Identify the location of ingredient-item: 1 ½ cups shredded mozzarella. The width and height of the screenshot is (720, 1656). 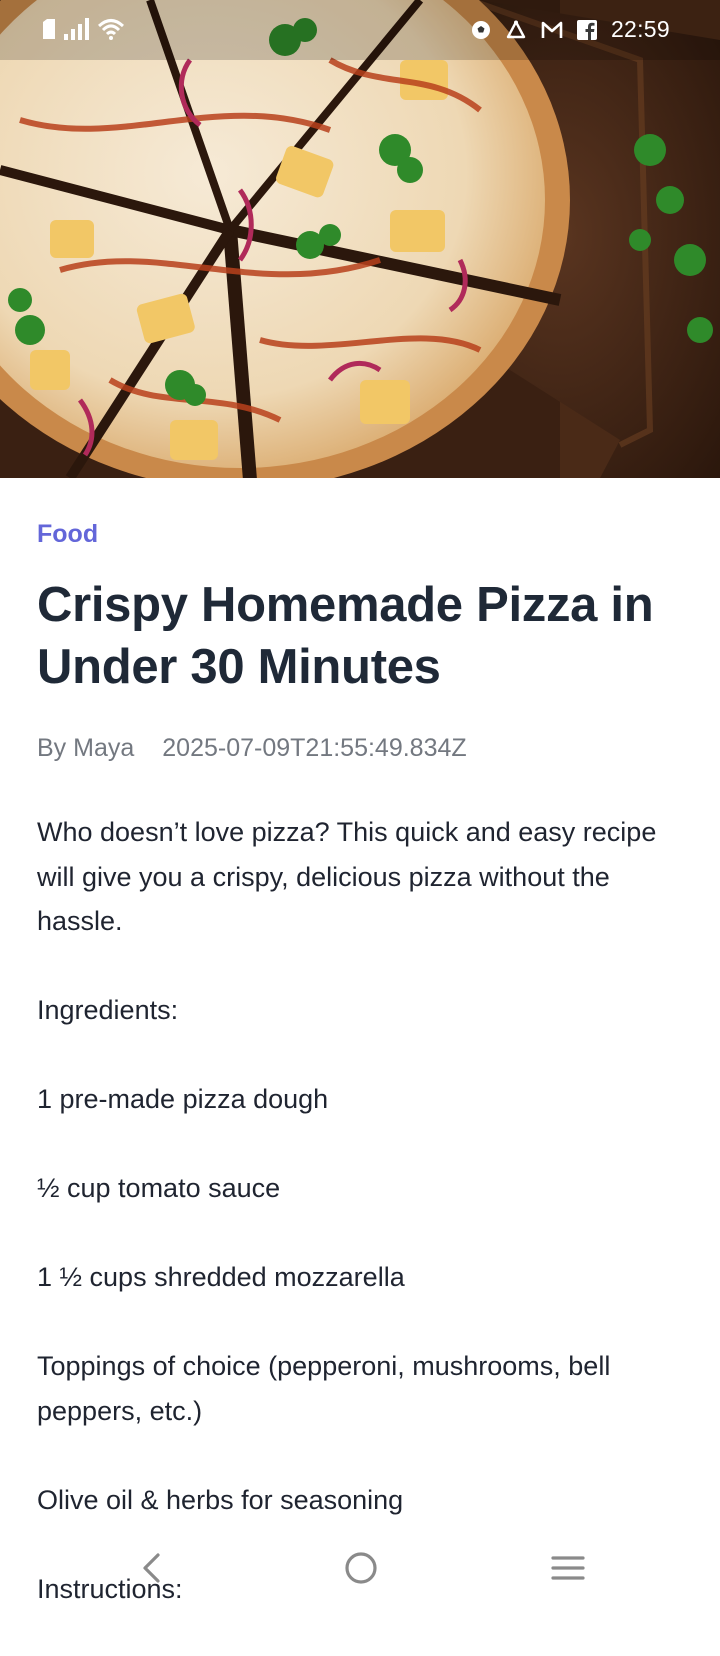
(221, 1277).